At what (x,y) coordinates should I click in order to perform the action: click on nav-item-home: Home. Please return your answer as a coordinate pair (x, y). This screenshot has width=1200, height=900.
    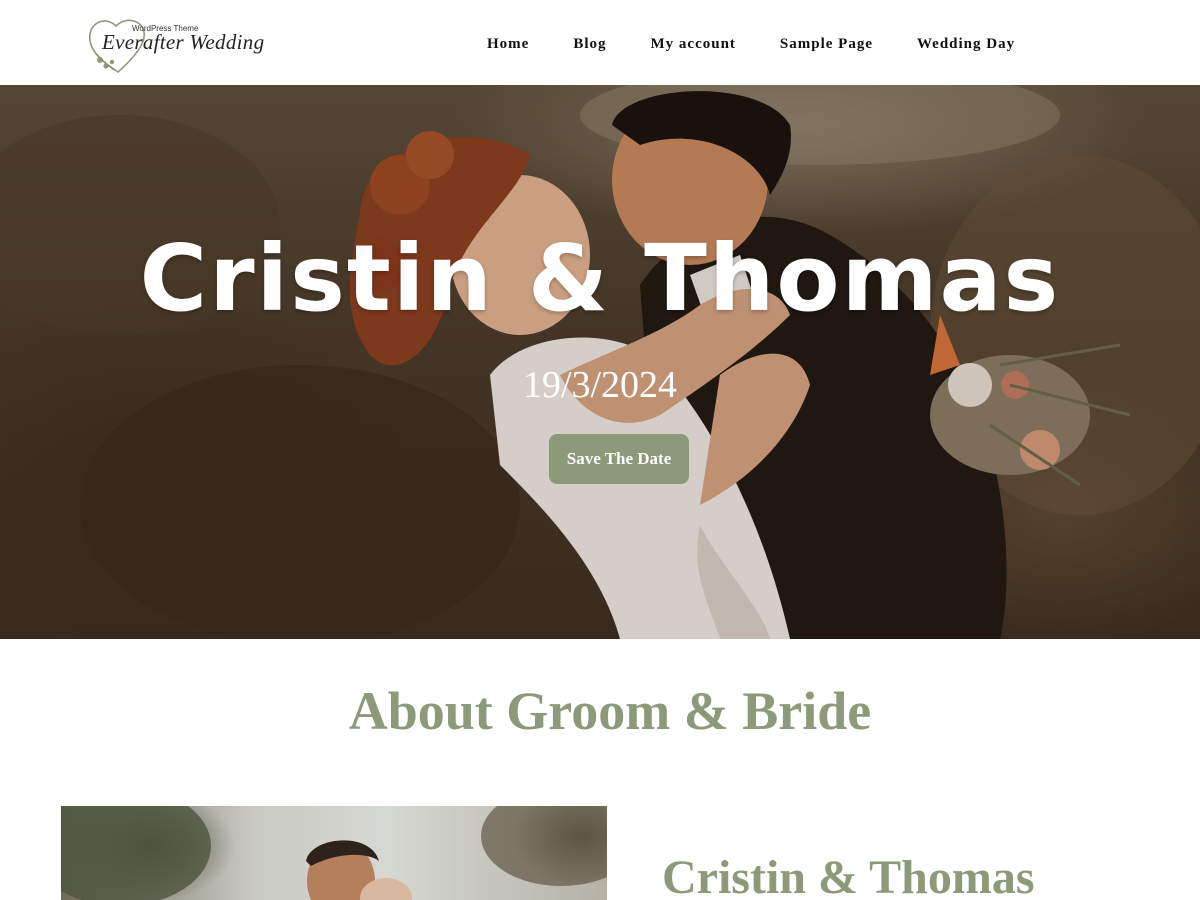
    Looking at the image, I should click on (508, 46).